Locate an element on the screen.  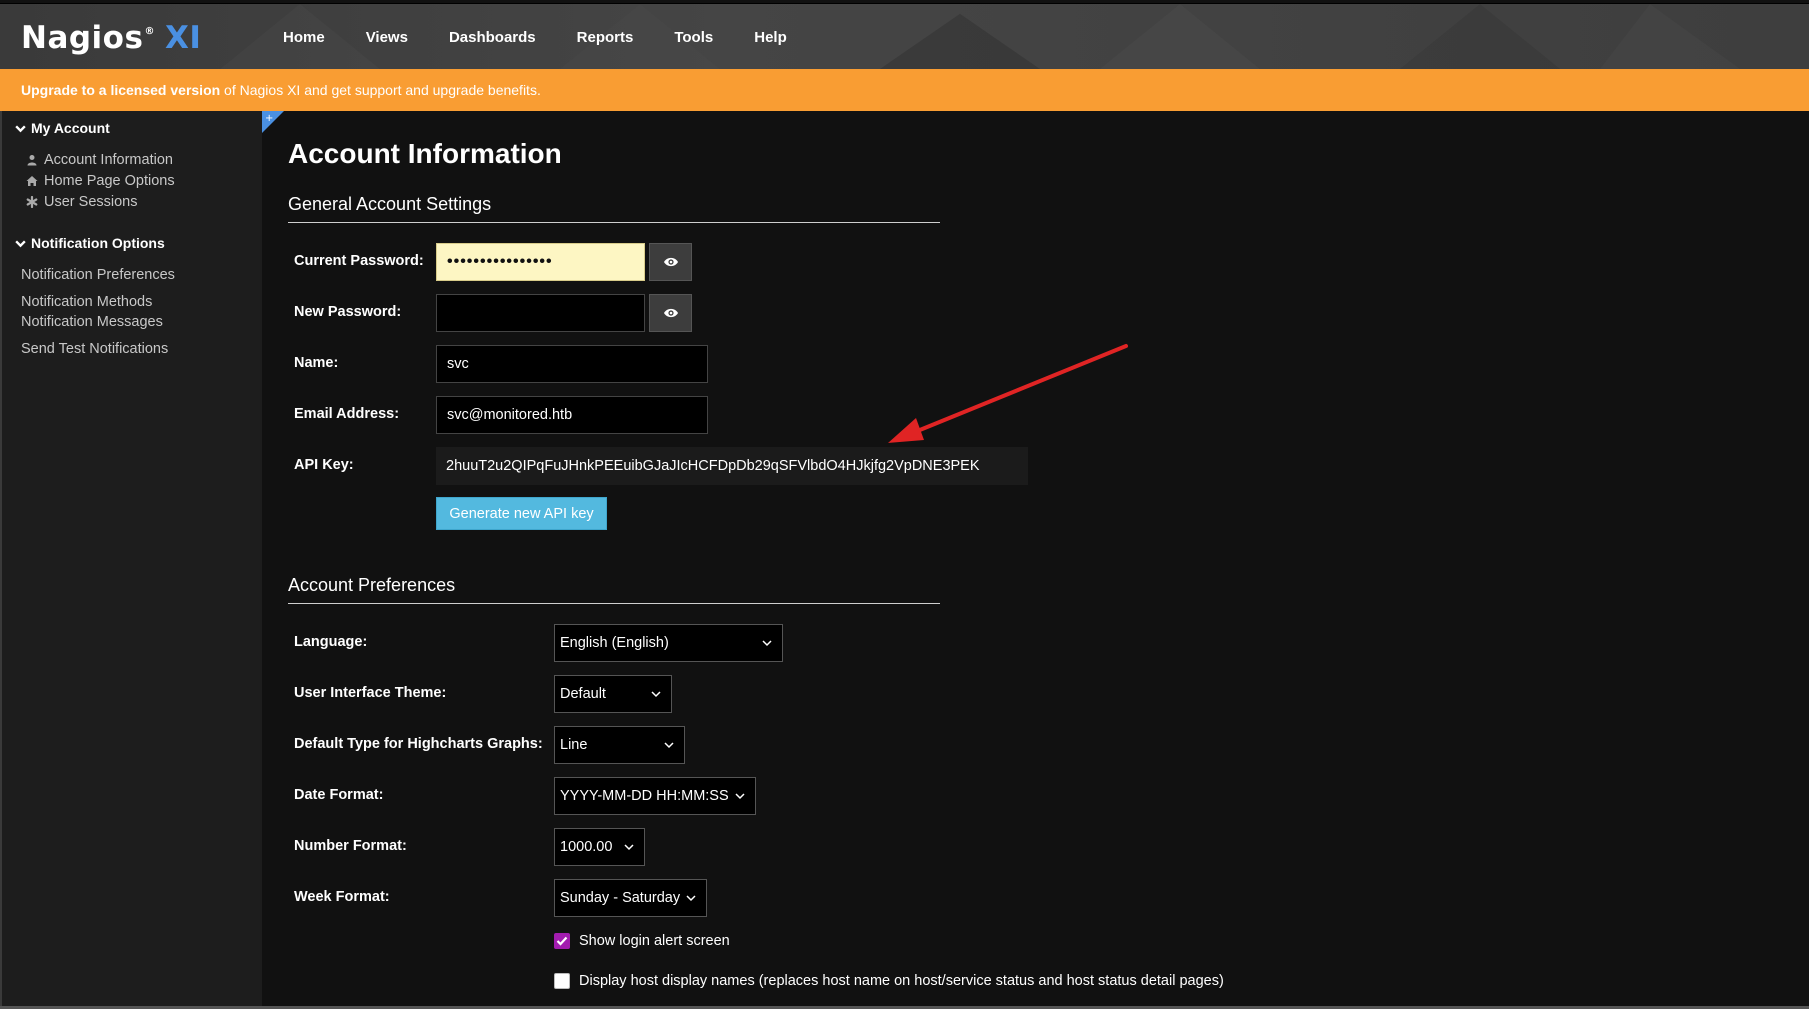
sidebar-item-label: Notification Preferences is located at coordinates (98, 275).